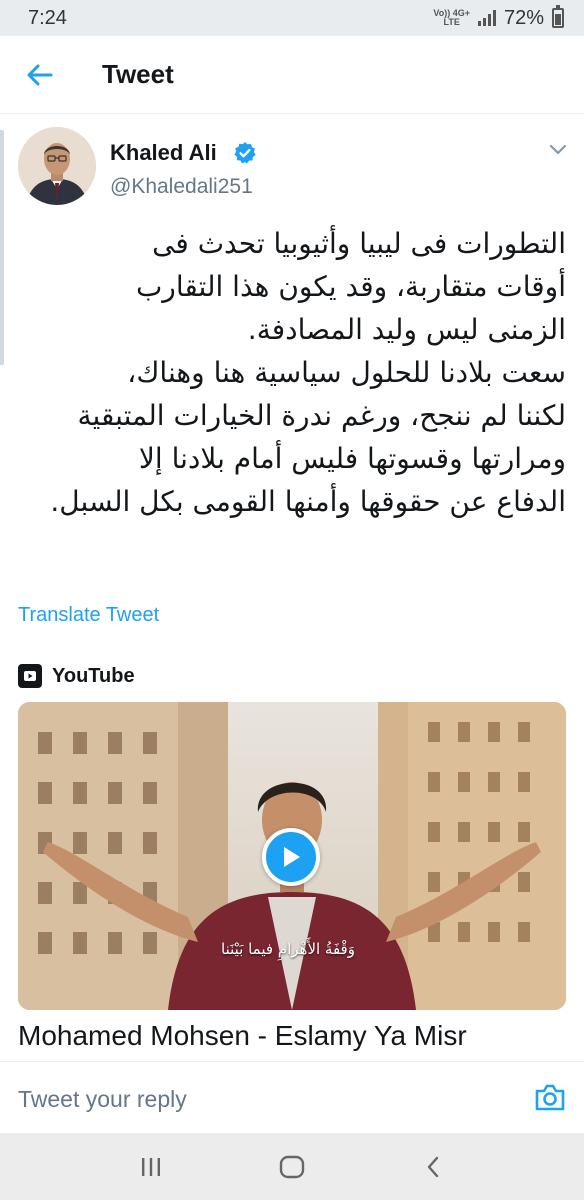  What do you see at coordinates (102, 1099) in the screenshot?
I see `reply-input: Tweet your reply` at bounding box center [102, 1099].